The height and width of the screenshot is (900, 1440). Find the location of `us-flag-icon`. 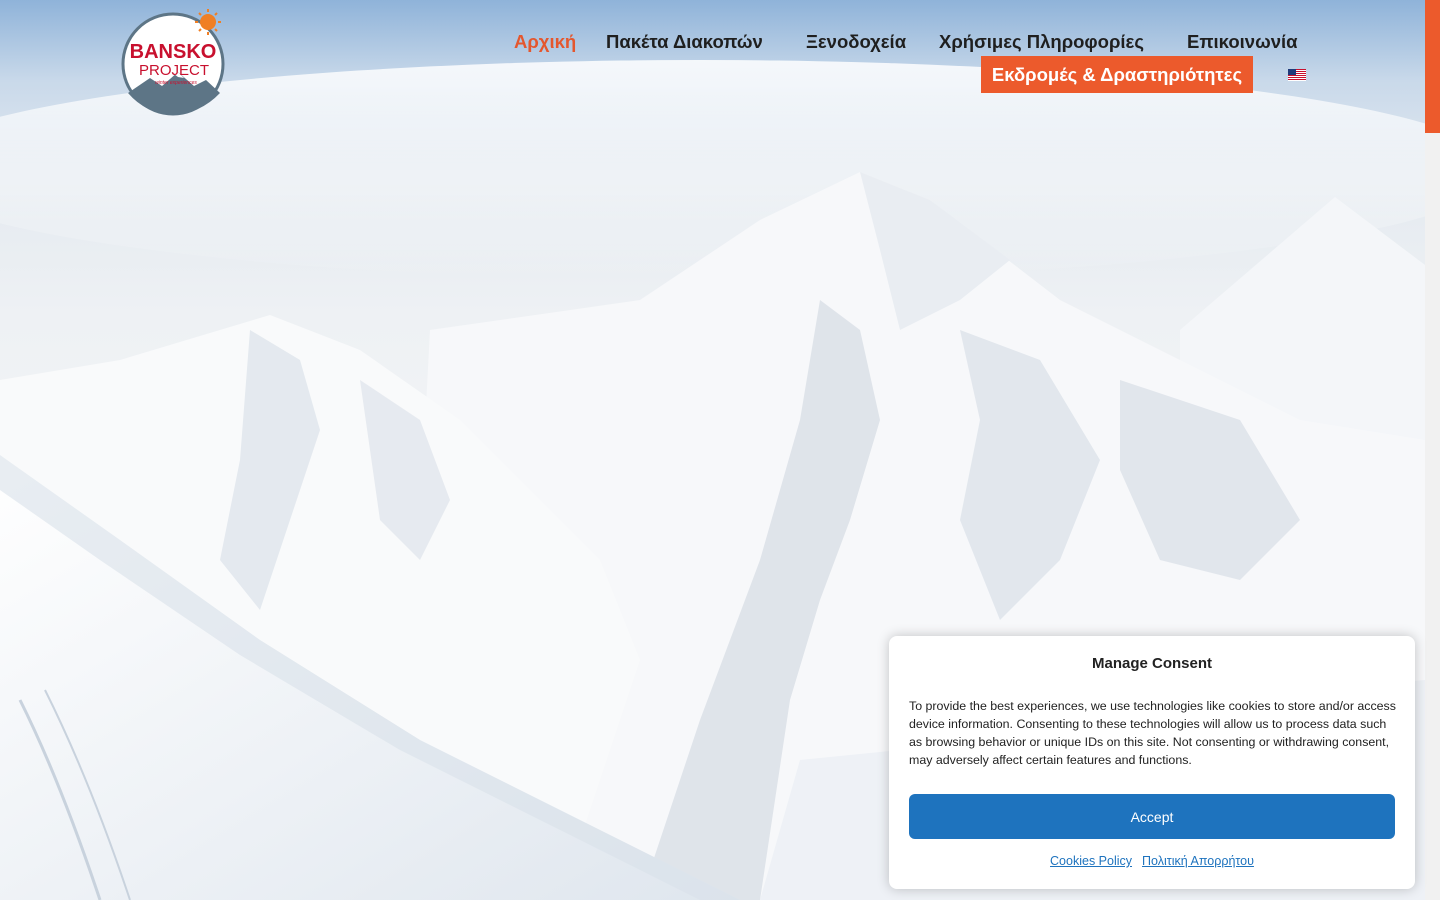

us-flag-icon is located at coordinates (1297, 75).